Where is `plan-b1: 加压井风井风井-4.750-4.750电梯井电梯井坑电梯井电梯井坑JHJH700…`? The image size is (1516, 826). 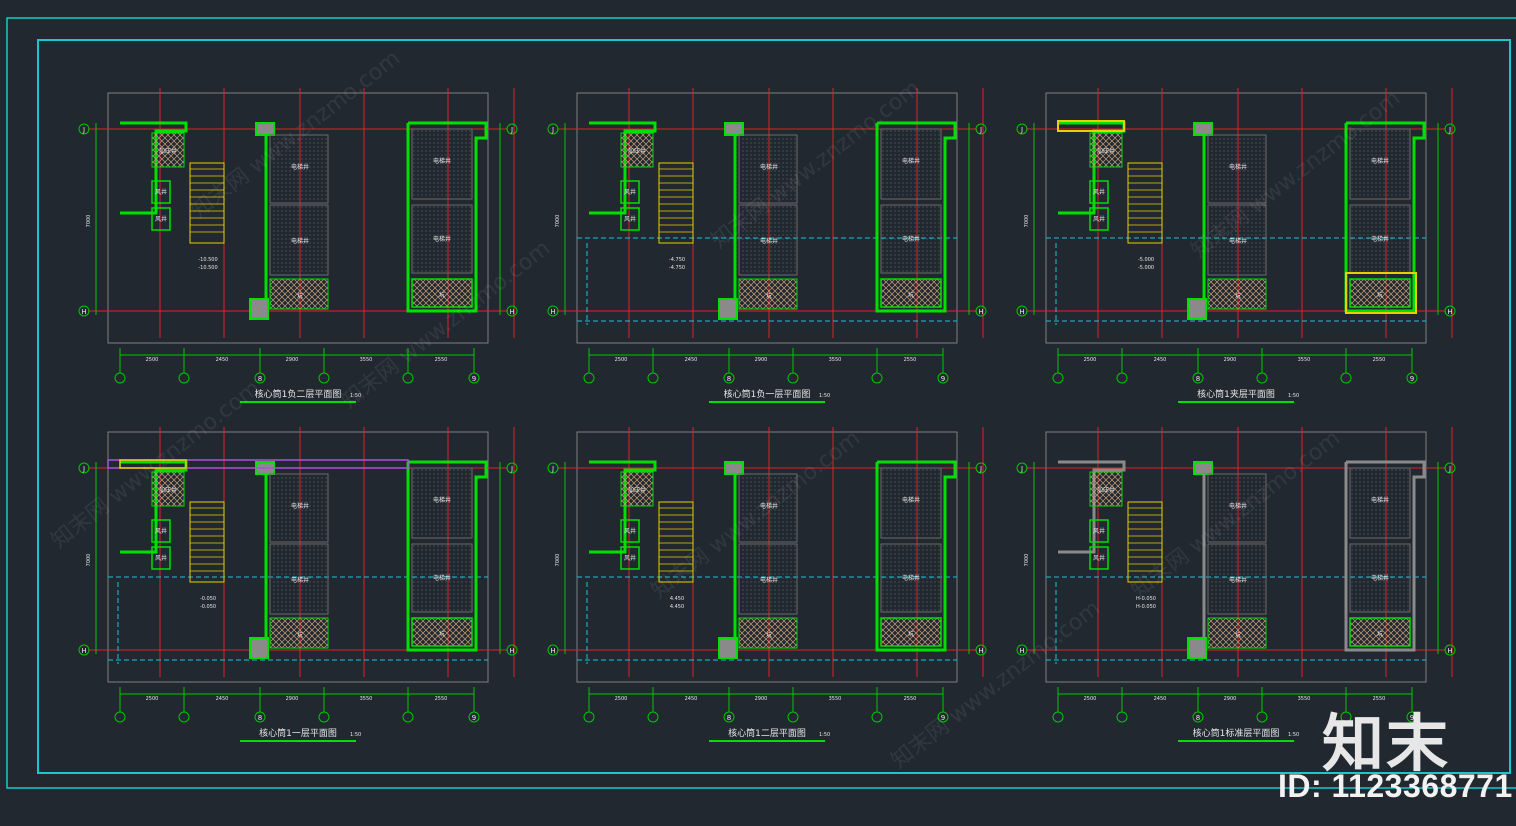 plan-b1: 加压井风井风井-4.750-4.750电梯井电梯井坑电梯井电梯井坑JHJH700… is located at coordinates (767, 245).